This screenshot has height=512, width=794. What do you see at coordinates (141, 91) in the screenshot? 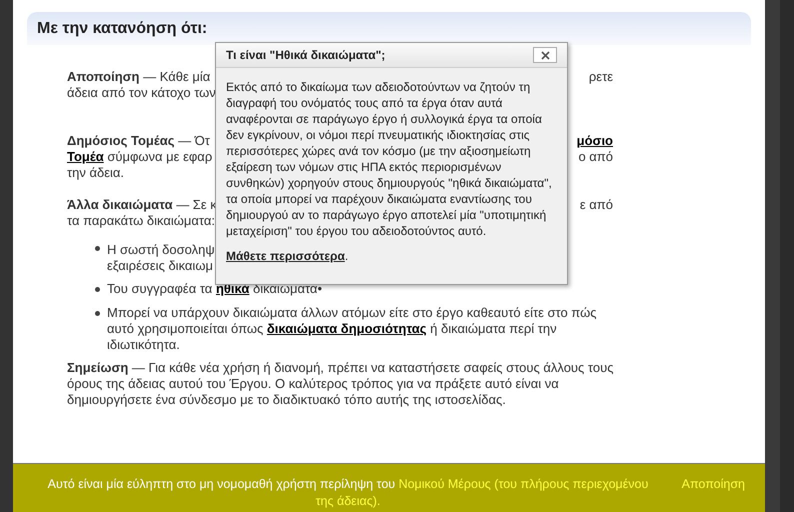
I see `text-line: άδεια από τον κάτοχο των` at bounding box center [141, 91].